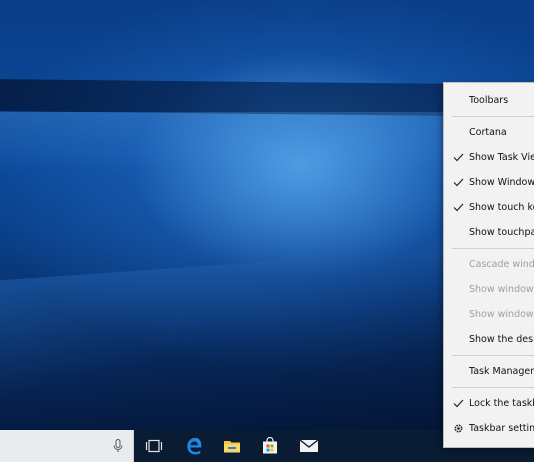 Image resolution: width=534 pixels, height=462 pixels. I want to click on microphone-icon, so click(118, 446).